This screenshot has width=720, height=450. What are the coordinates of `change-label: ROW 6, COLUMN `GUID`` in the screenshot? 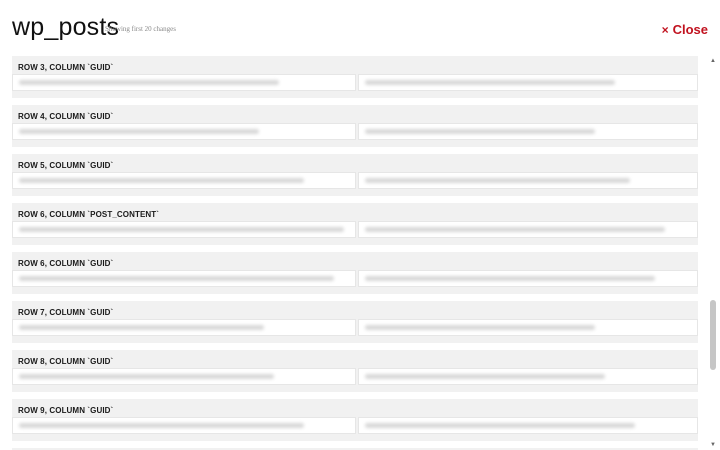 It's located at (66, 263).